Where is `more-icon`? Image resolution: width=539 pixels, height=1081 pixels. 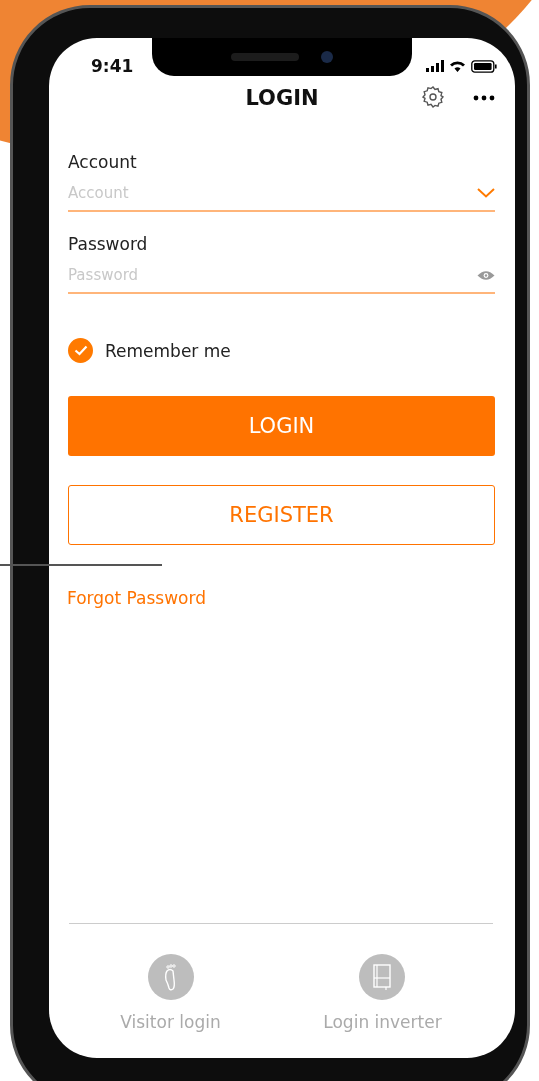
more-icon is located at coordinates (484, 98).